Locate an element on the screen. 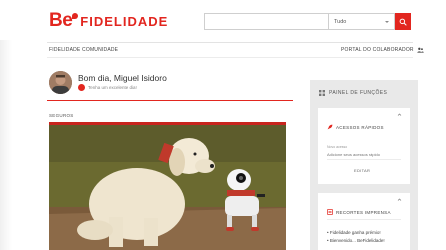 The height and width of the screenshot is (250, 446). side-panel-title-text: PAINEL DE FUNÇÕES is located at coordinates (358, 93).